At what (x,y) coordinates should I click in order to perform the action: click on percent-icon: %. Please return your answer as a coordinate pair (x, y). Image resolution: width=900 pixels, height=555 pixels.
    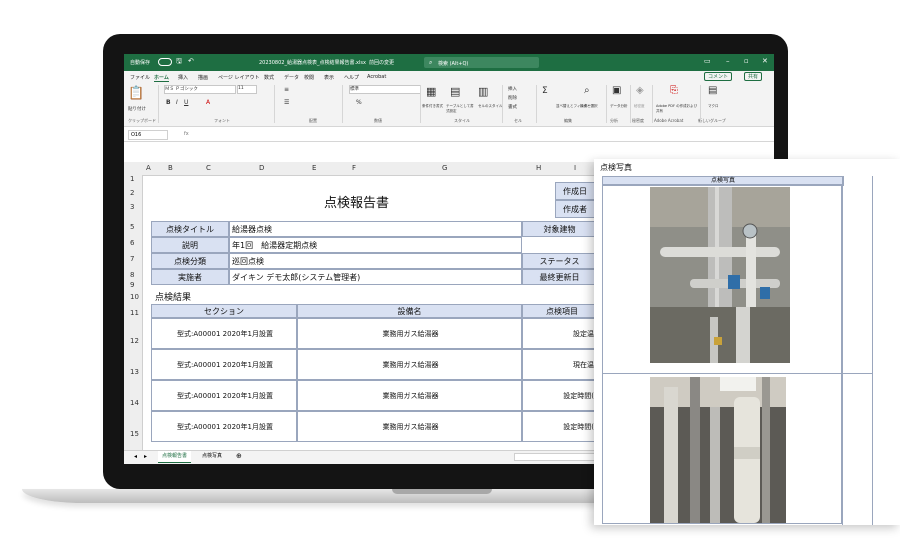
    Looking at the image, I should click on (359, 102).